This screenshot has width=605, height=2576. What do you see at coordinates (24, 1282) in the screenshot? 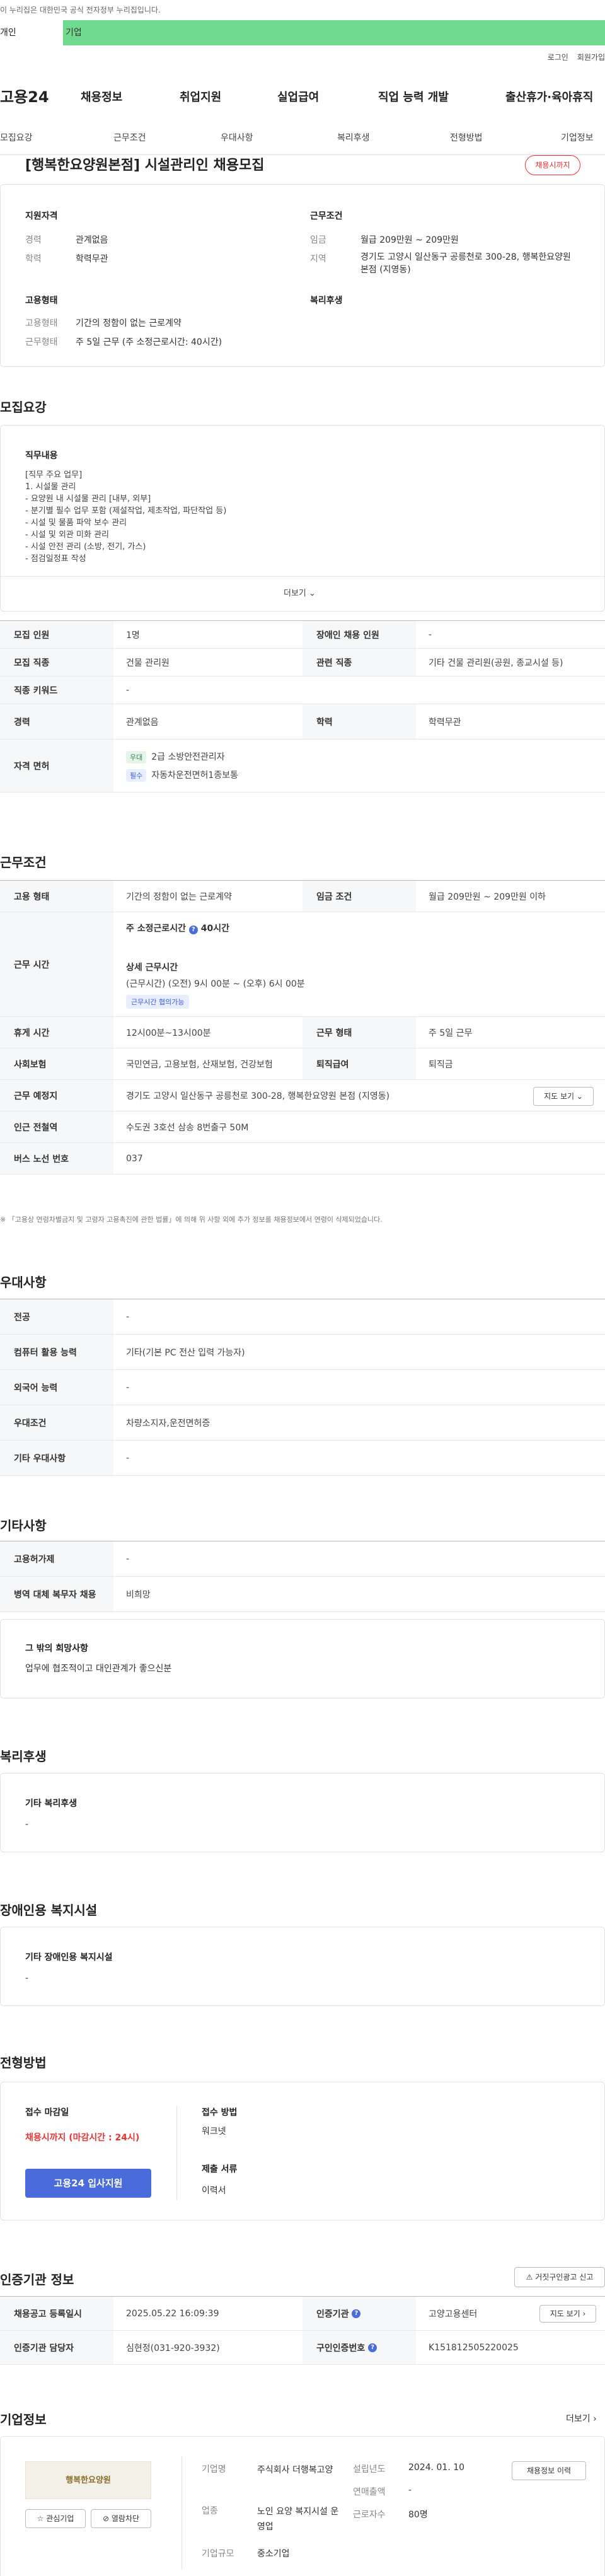
I see `preference-section-title: 우대사항` at bounding box center [24, 1282].